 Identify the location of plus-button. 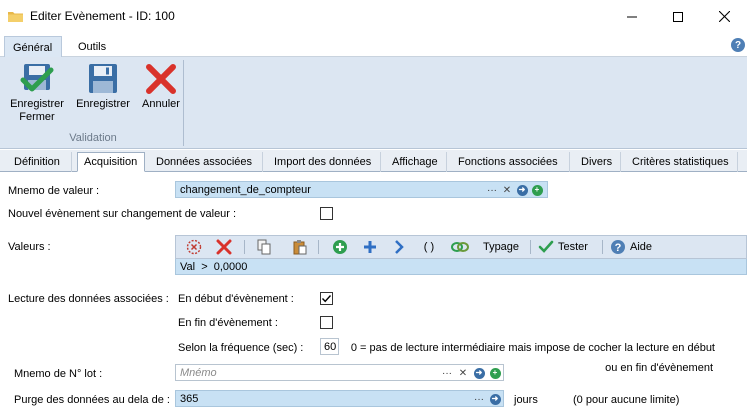
(370, 247).